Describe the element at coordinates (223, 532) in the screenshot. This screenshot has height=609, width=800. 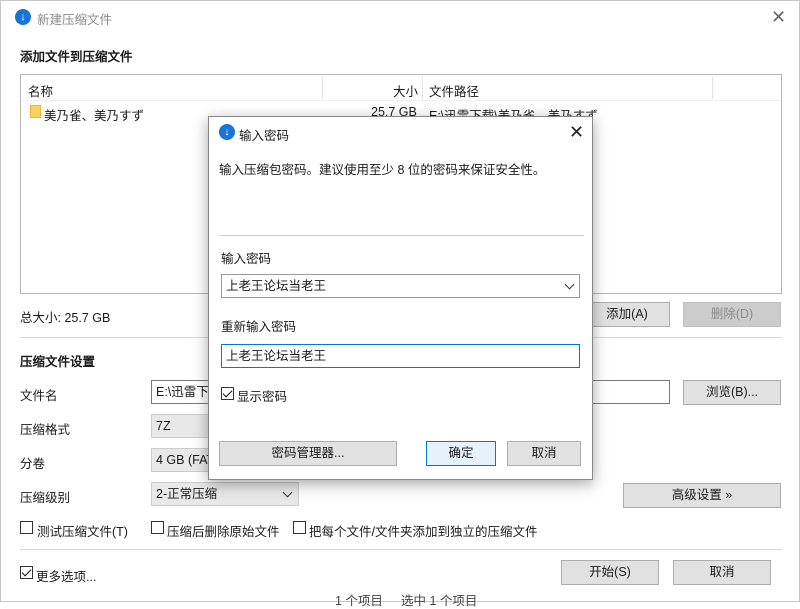
I see `delete-source-label: 压缩后删除原始文件` at that location.